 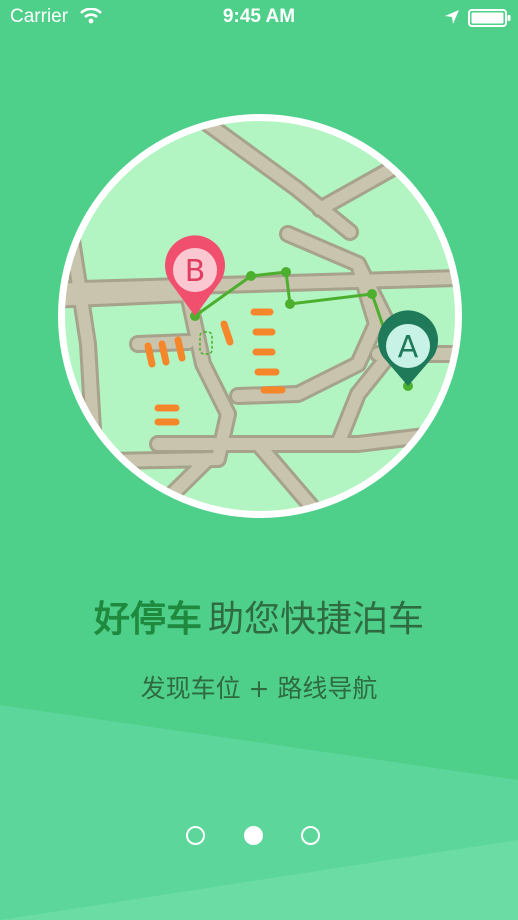 What do you see at coordinates (316, 619) in the screenshot?
I see `title-text: 助您快捷泊车` at bounding box center [316, 619].